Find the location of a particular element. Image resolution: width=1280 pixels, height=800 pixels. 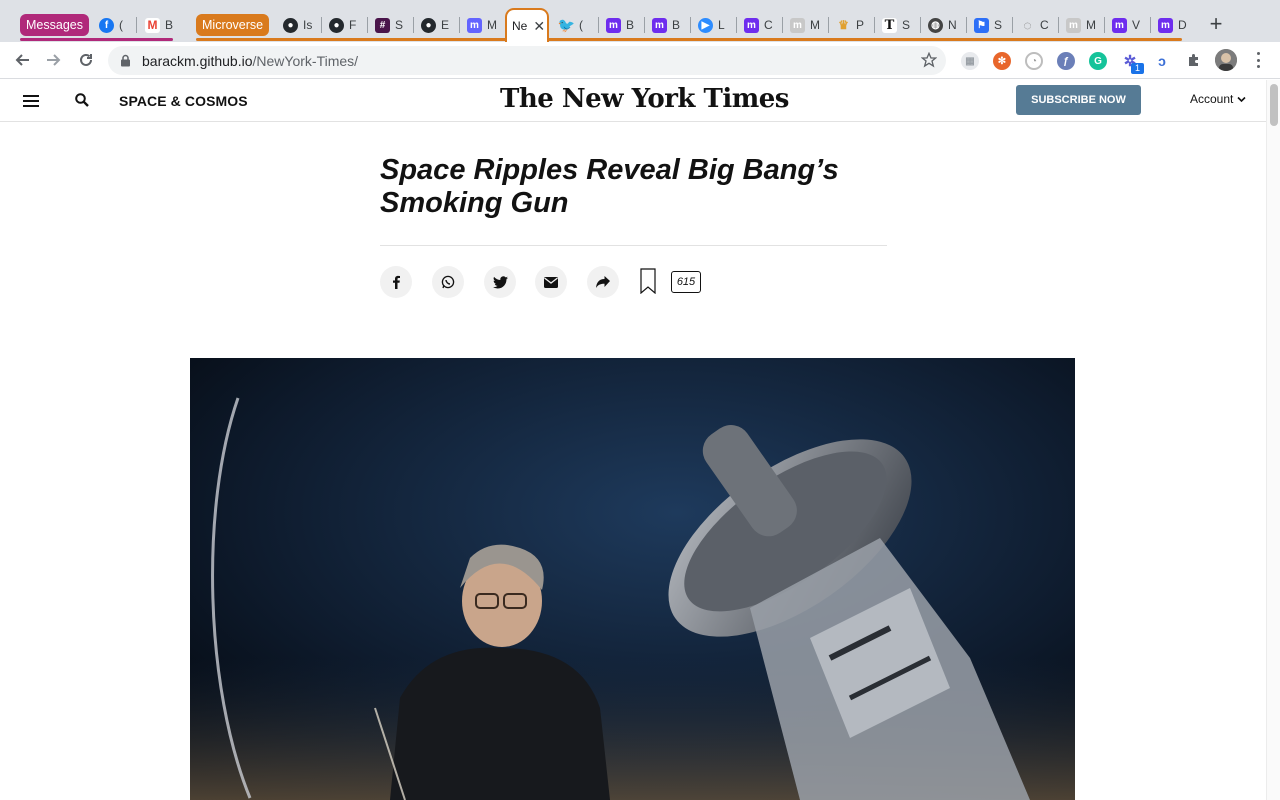

gmail-icon: M is located at coordinates (152, 25).